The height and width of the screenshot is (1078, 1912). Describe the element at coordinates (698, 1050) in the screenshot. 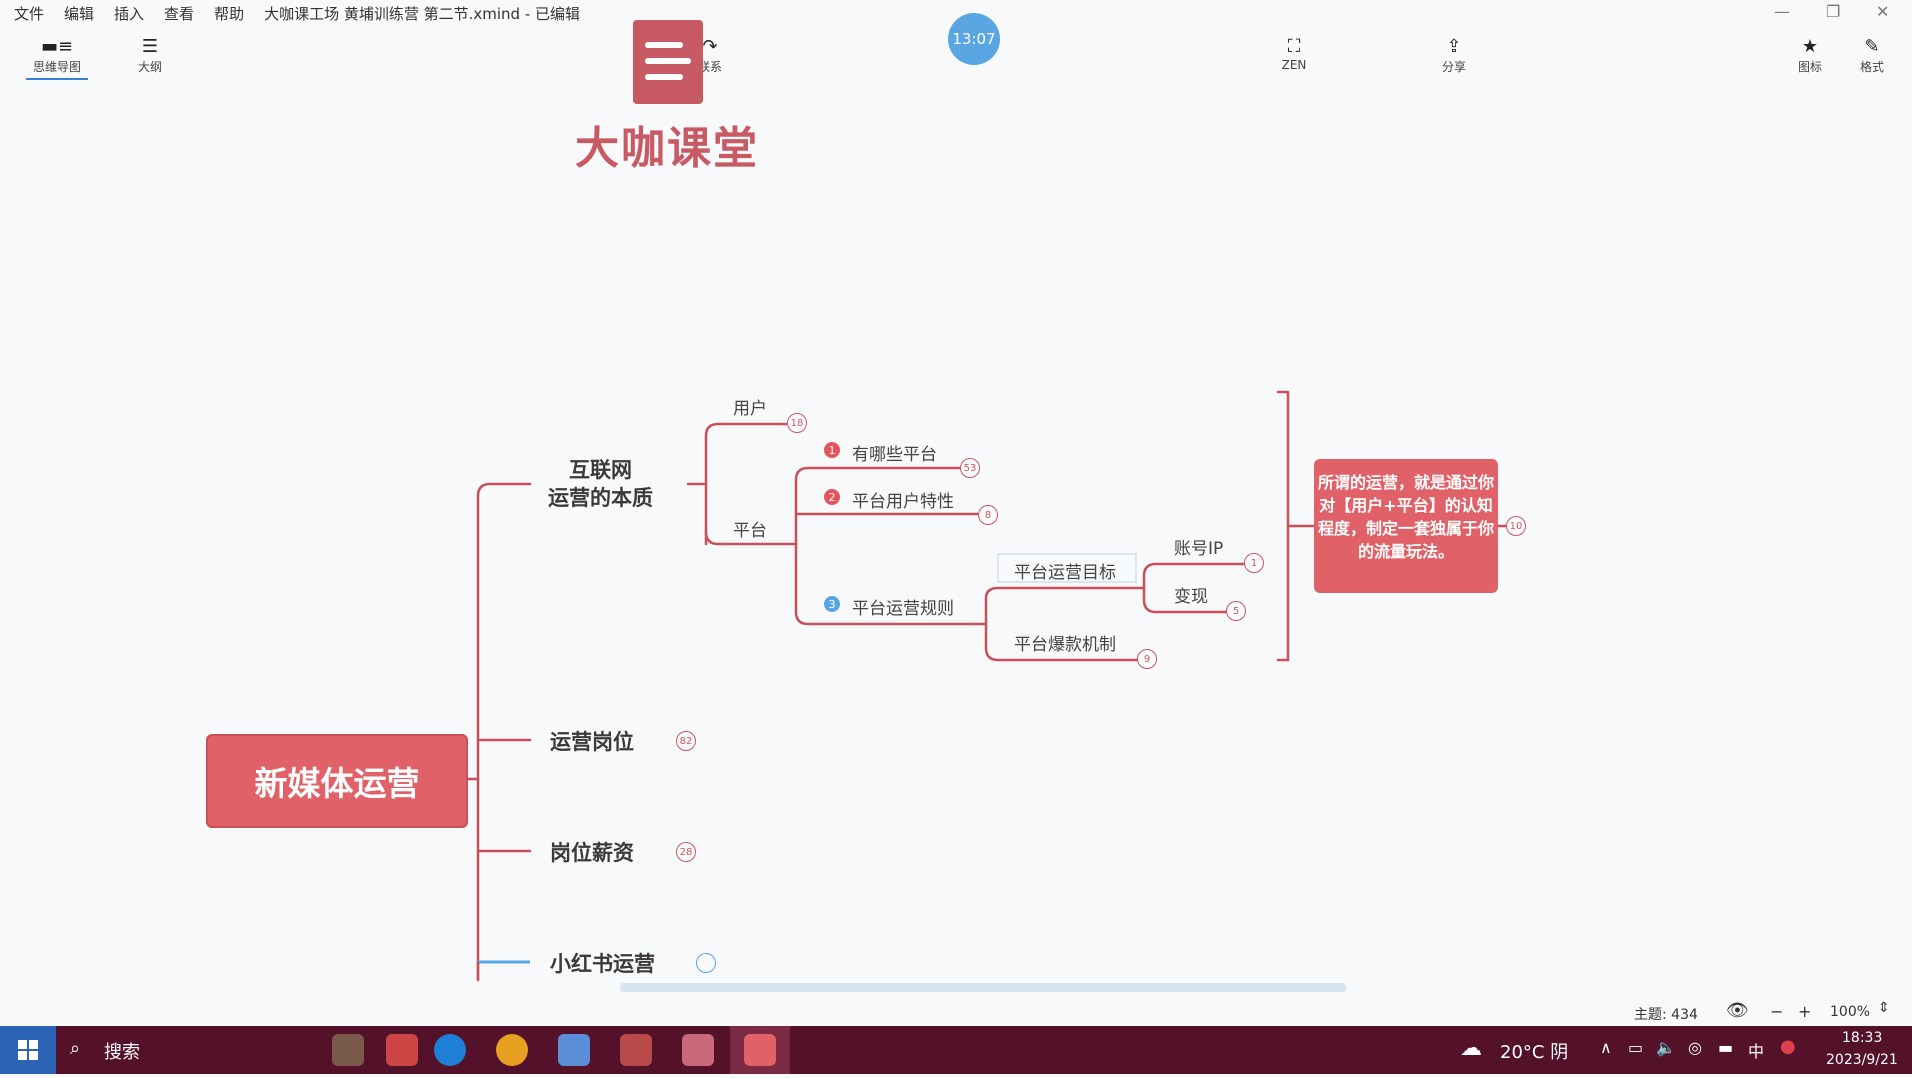

I see `folder-app-icon` at that location.